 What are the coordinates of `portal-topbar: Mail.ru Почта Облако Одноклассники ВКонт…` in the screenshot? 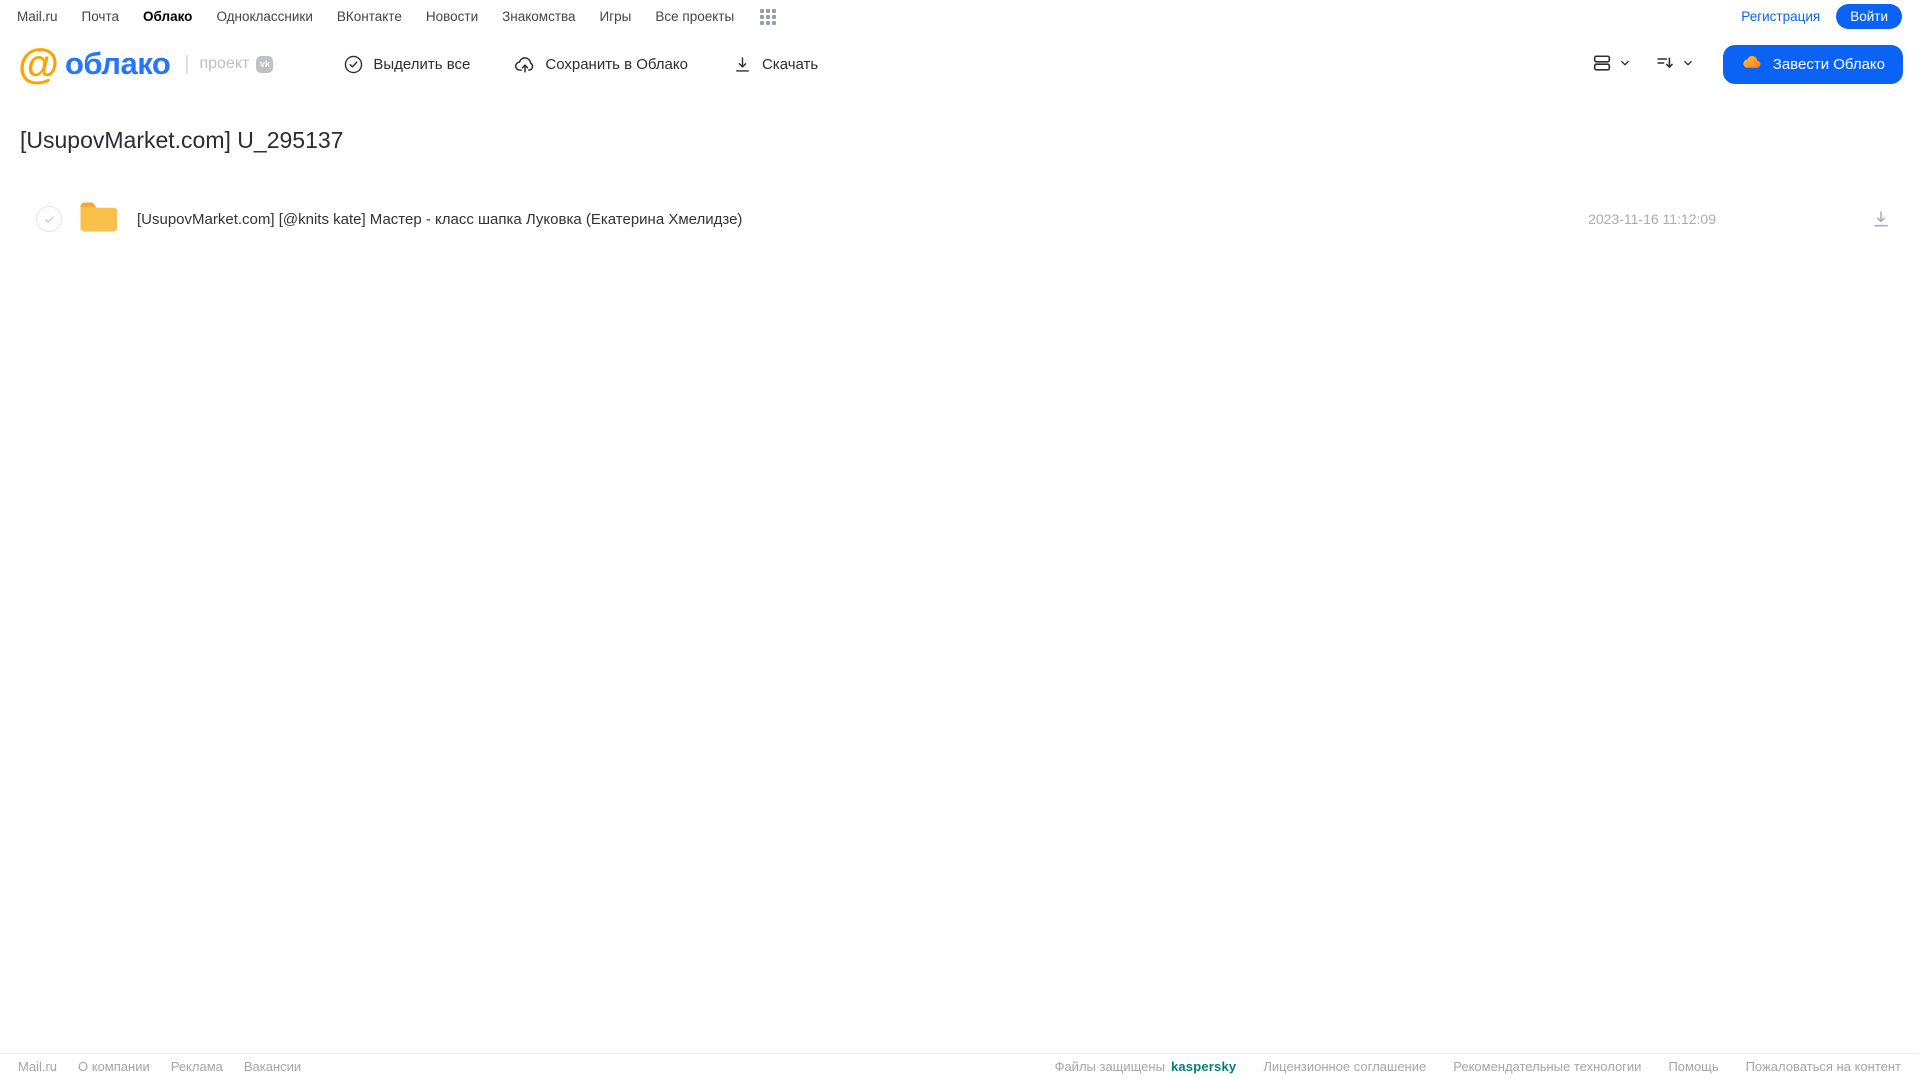 It's located at (959, 16).